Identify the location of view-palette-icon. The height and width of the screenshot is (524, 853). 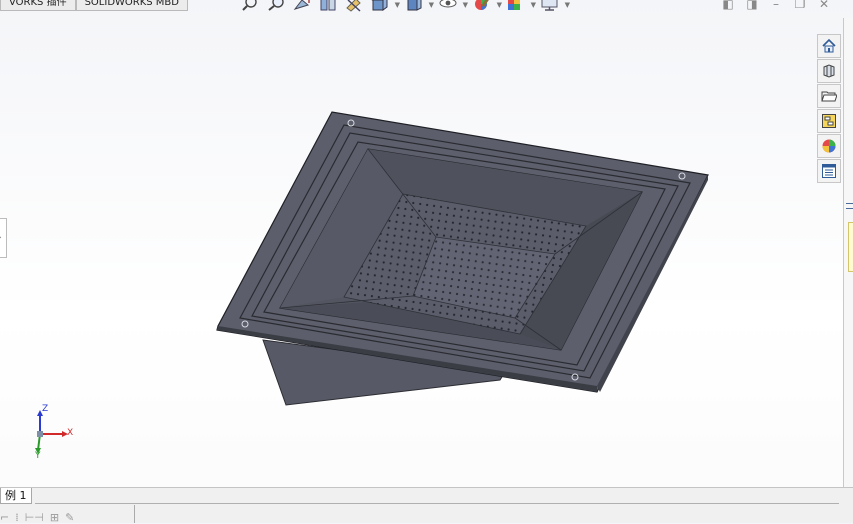
(829, 121).